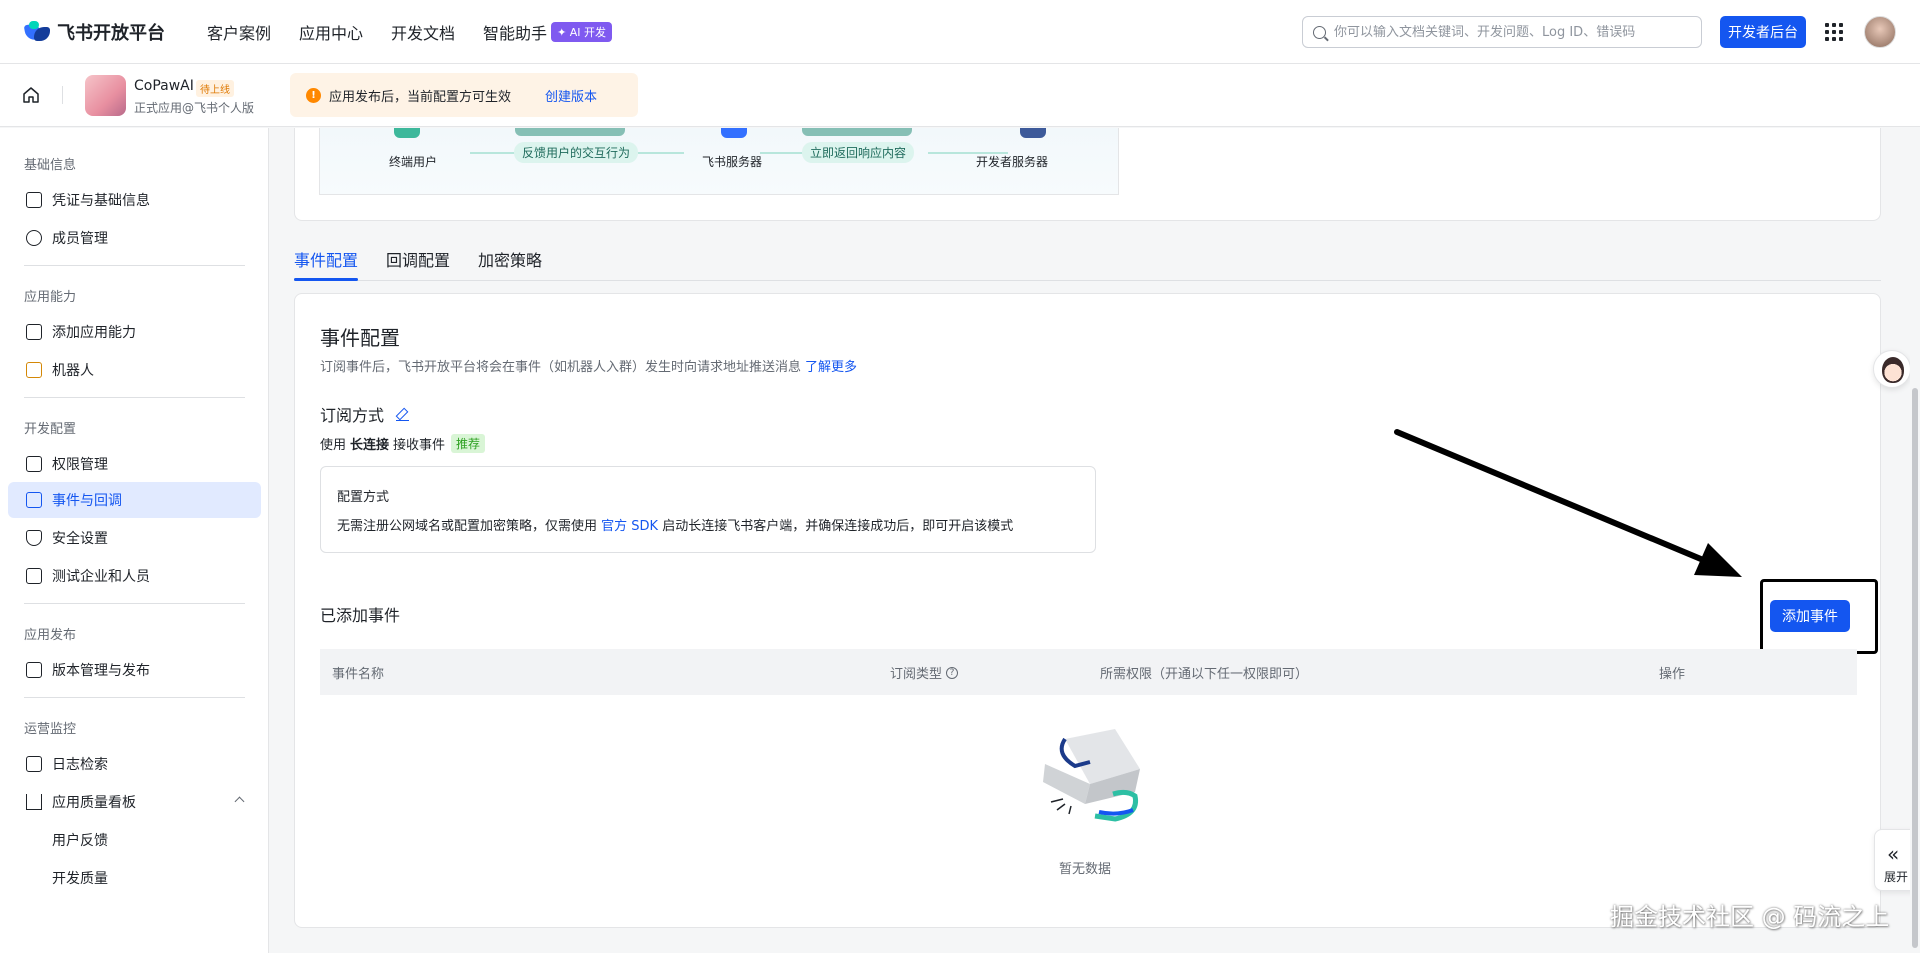 The width and height of the screenshot is (1920, 953). I want to click on scrollbar-thumb, so click(1915, 668).